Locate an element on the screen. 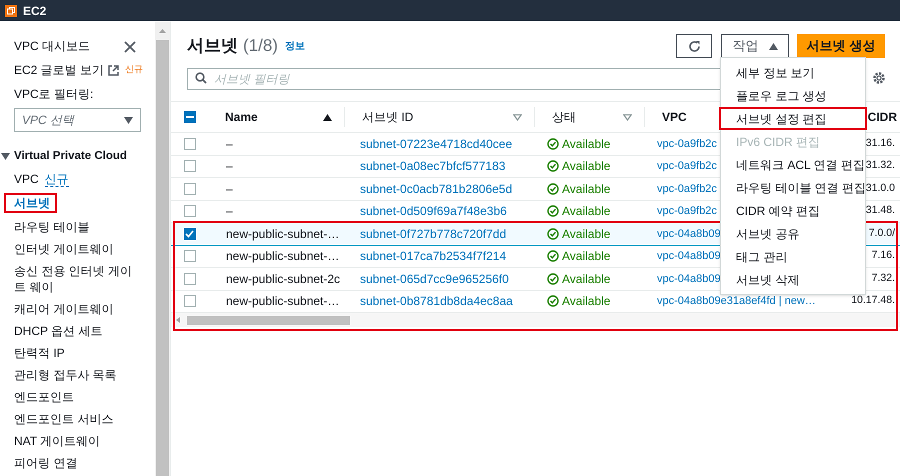 Image resolution: width=900 pixels, height=476 pixels. nav-link: 인터넷 게이트웨이 is located at coordinates (64, 249).